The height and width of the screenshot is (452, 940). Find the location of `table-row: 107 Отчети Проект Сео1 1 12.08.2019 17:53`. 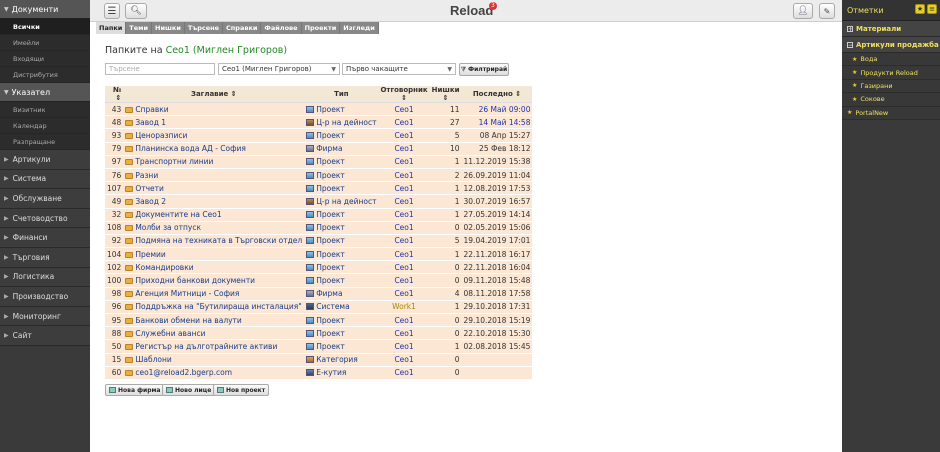

table-row: 107 Отчети Проект Сео1 1 12.08.2019 17:53 is located at coordinates (319, 188).